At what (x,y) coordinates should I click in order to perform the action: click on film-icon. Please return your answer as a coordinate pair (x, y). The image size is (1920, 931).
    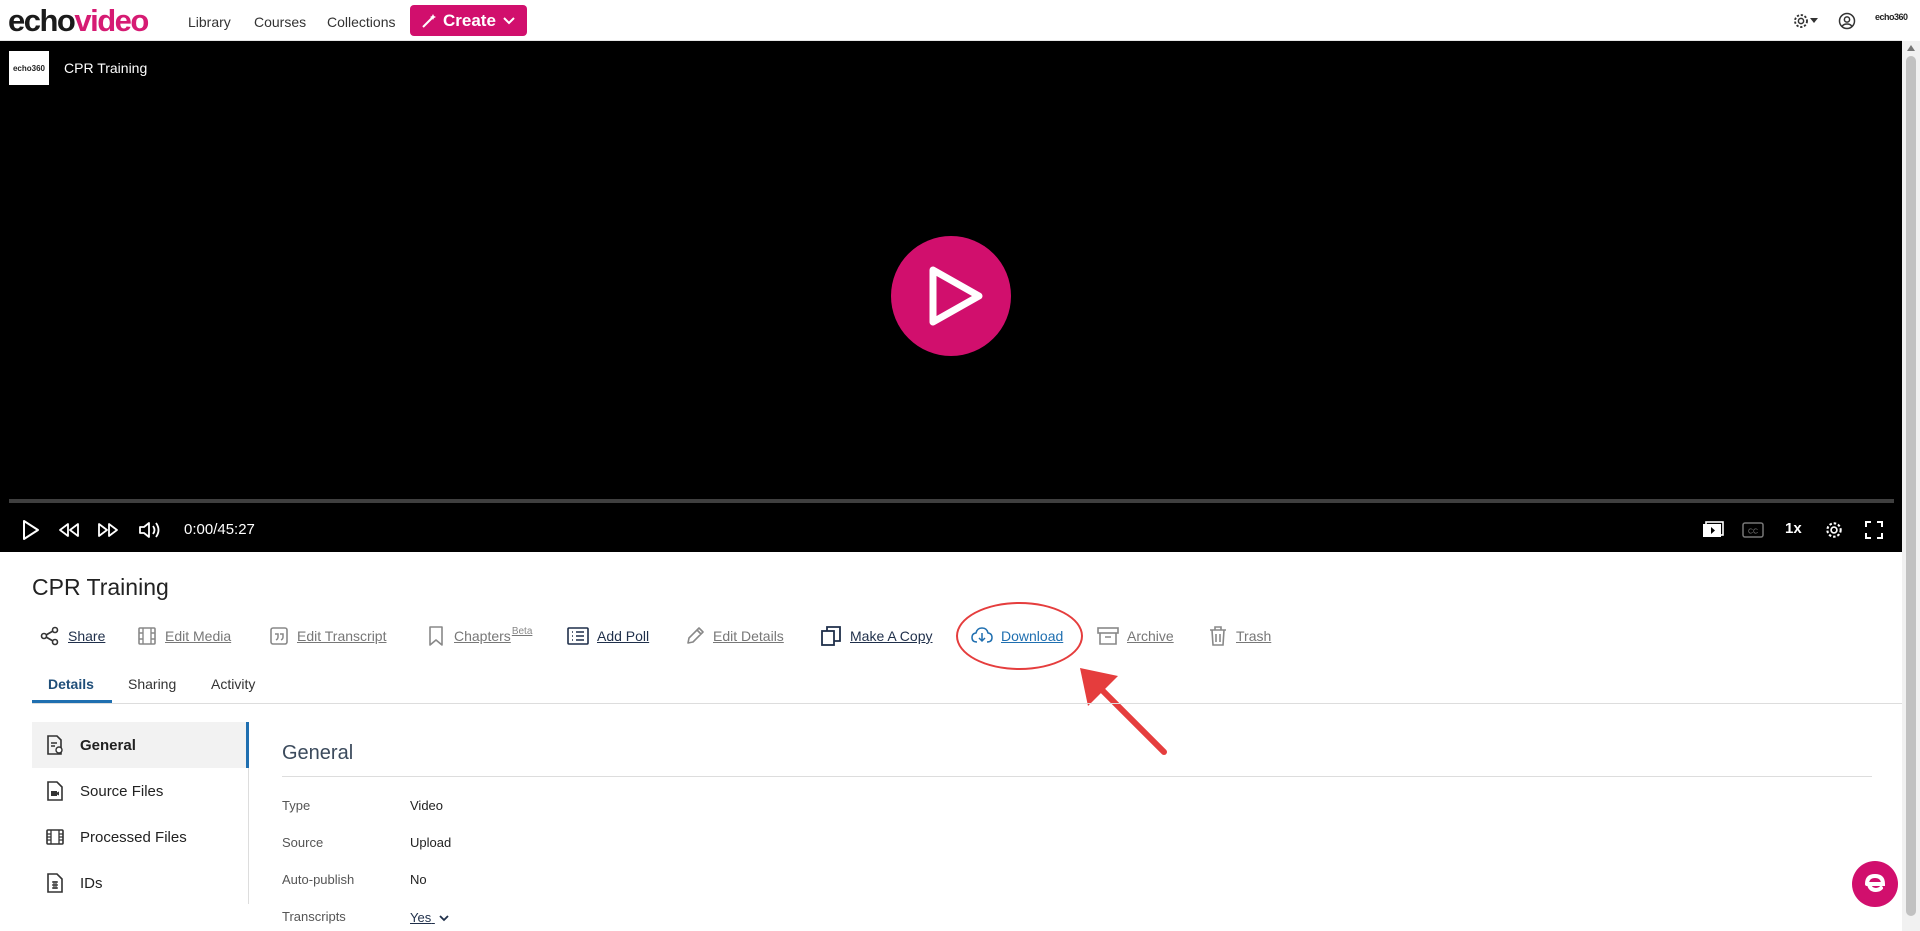
    Looking at the image, I should click on (147, 636).